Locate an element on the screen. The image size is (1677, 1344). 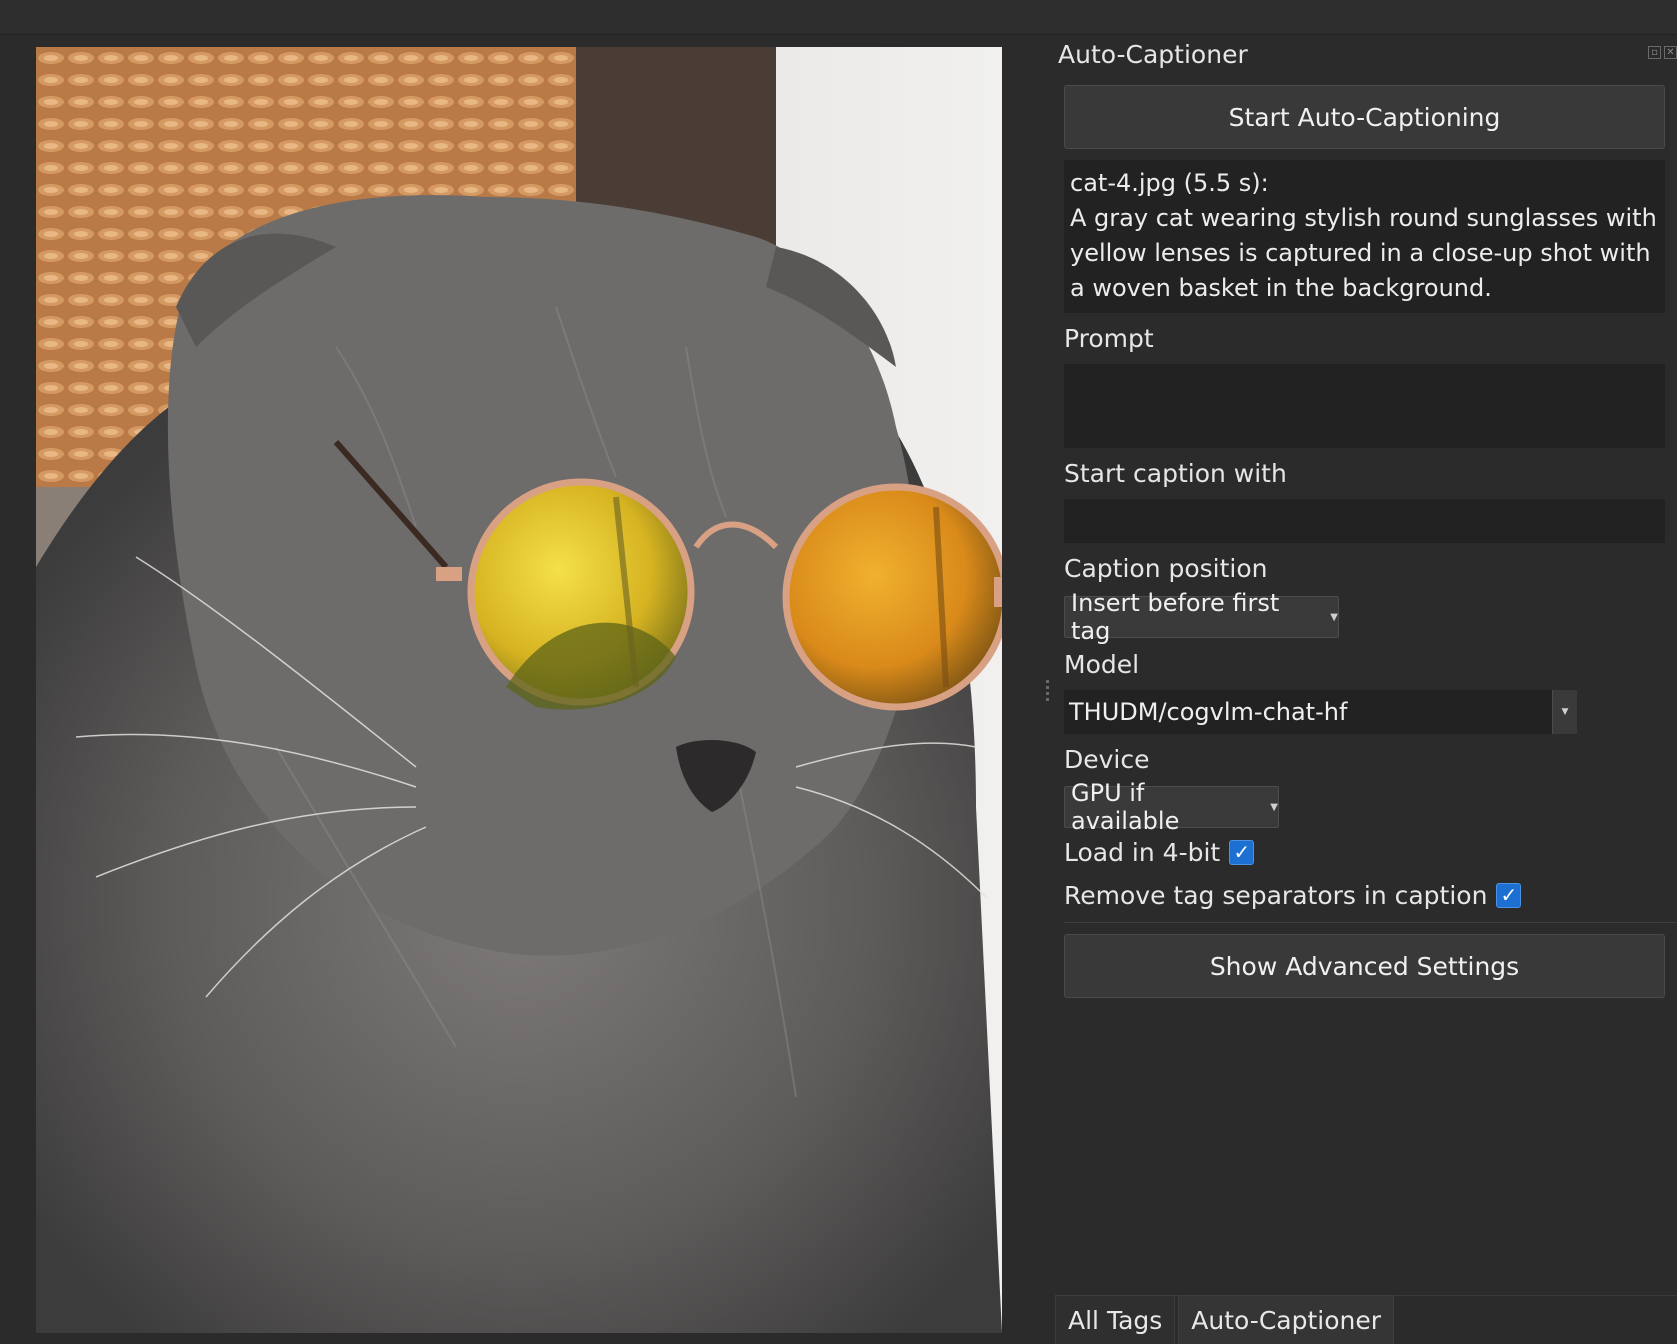
remove-separators-row: Remove tag separators in caption ✓ is located at coordinates (1293, 895).